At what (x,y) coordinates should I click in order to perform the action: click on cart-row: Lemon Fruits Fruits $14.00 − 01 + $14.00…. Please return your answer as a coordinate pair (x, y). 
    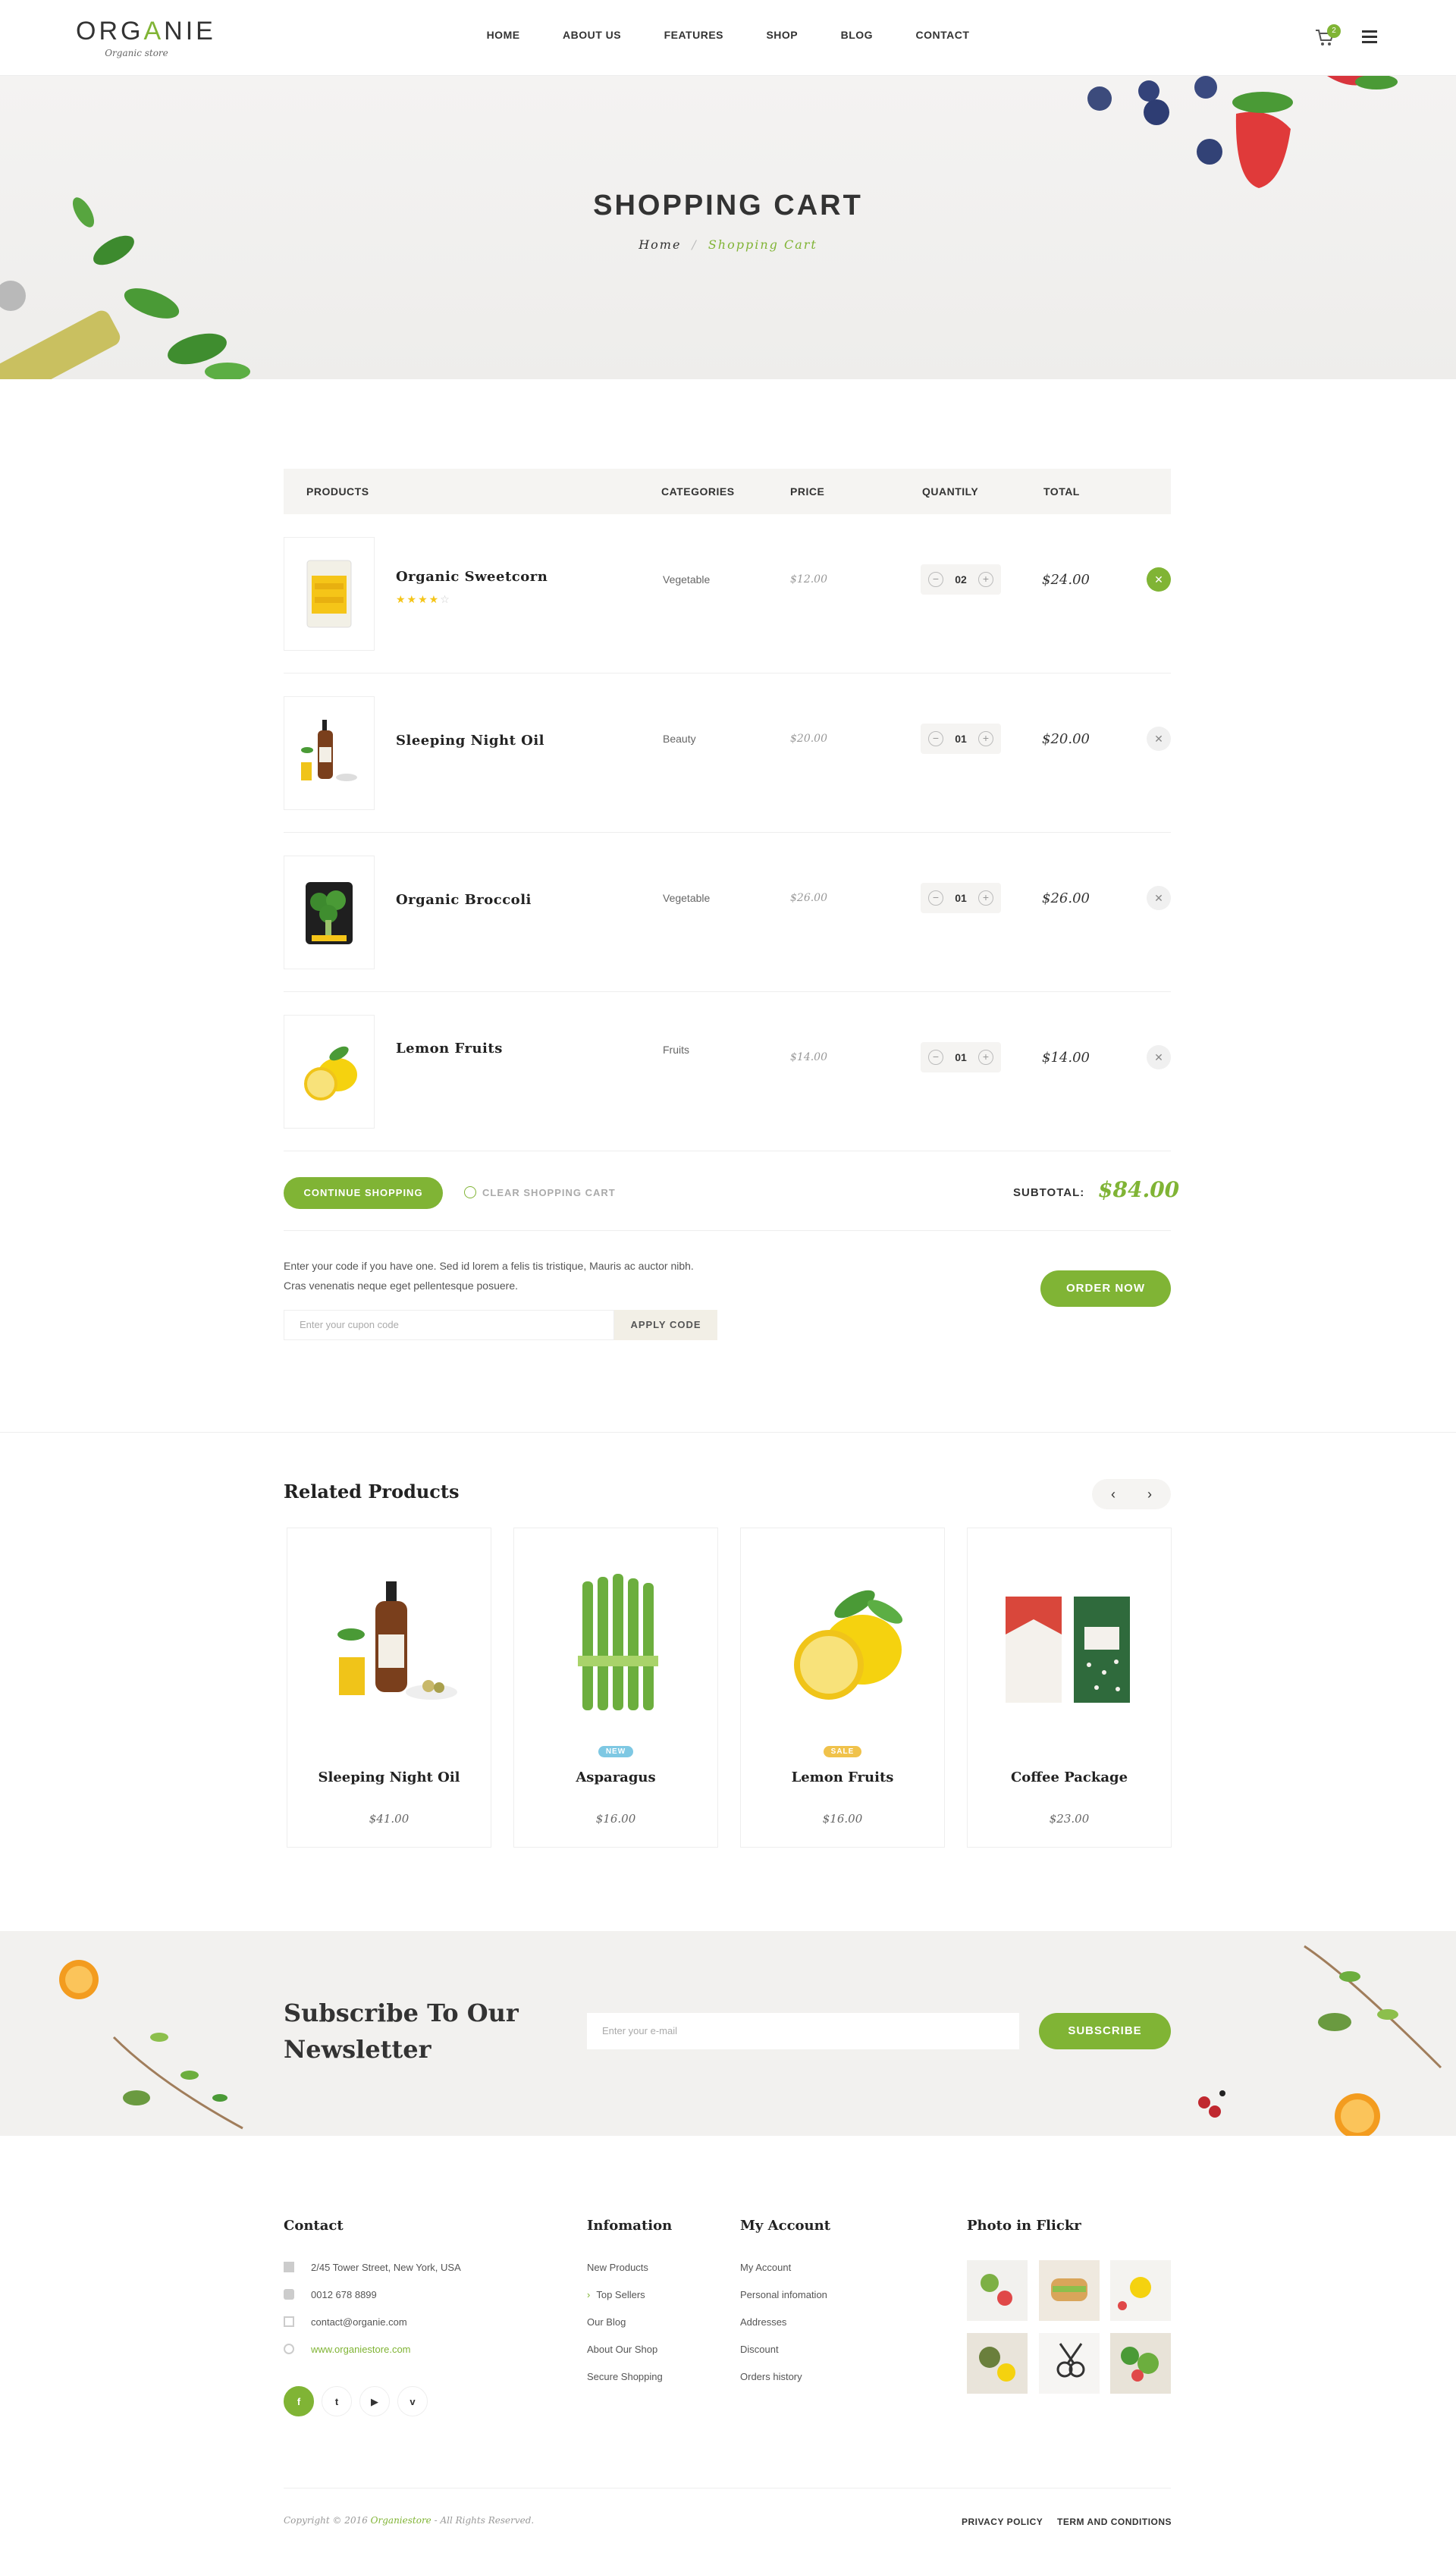
    Looking at the image, I should click on (727, 1071).